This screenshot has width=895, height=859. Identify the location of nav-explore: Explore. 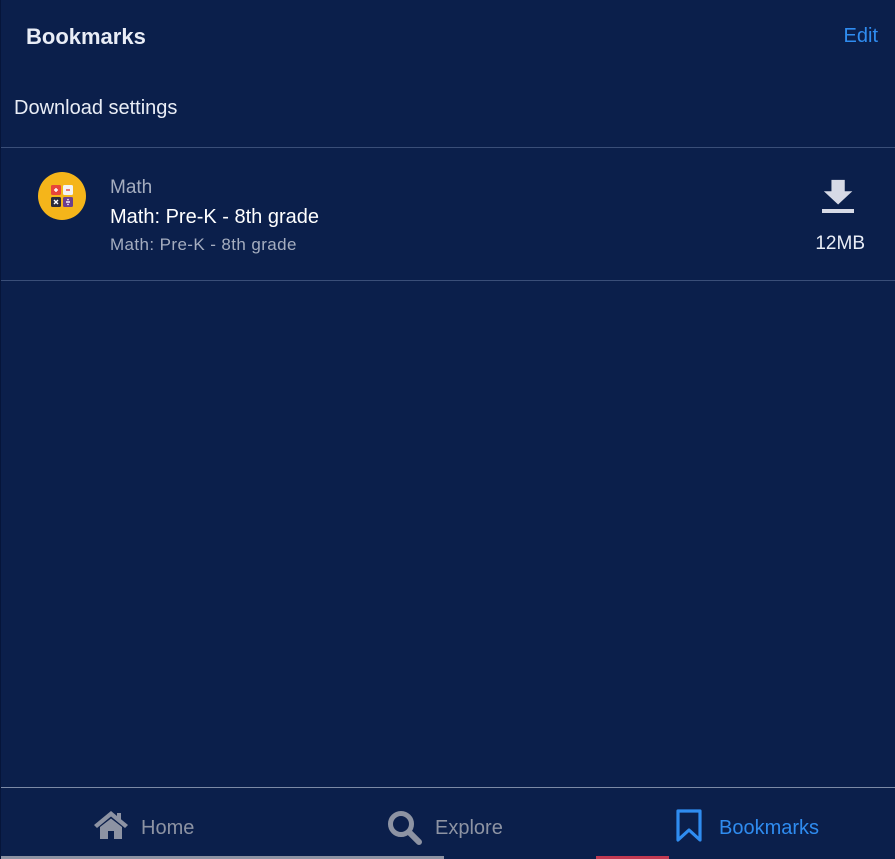
(447, 823).